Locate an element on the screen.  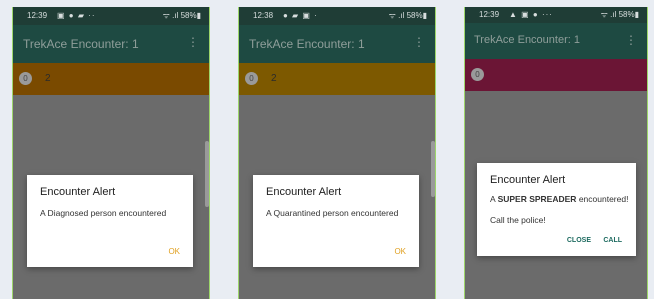
dialog-message: A SUPER SPREADER encountered! is located at coordinates (559, 199).